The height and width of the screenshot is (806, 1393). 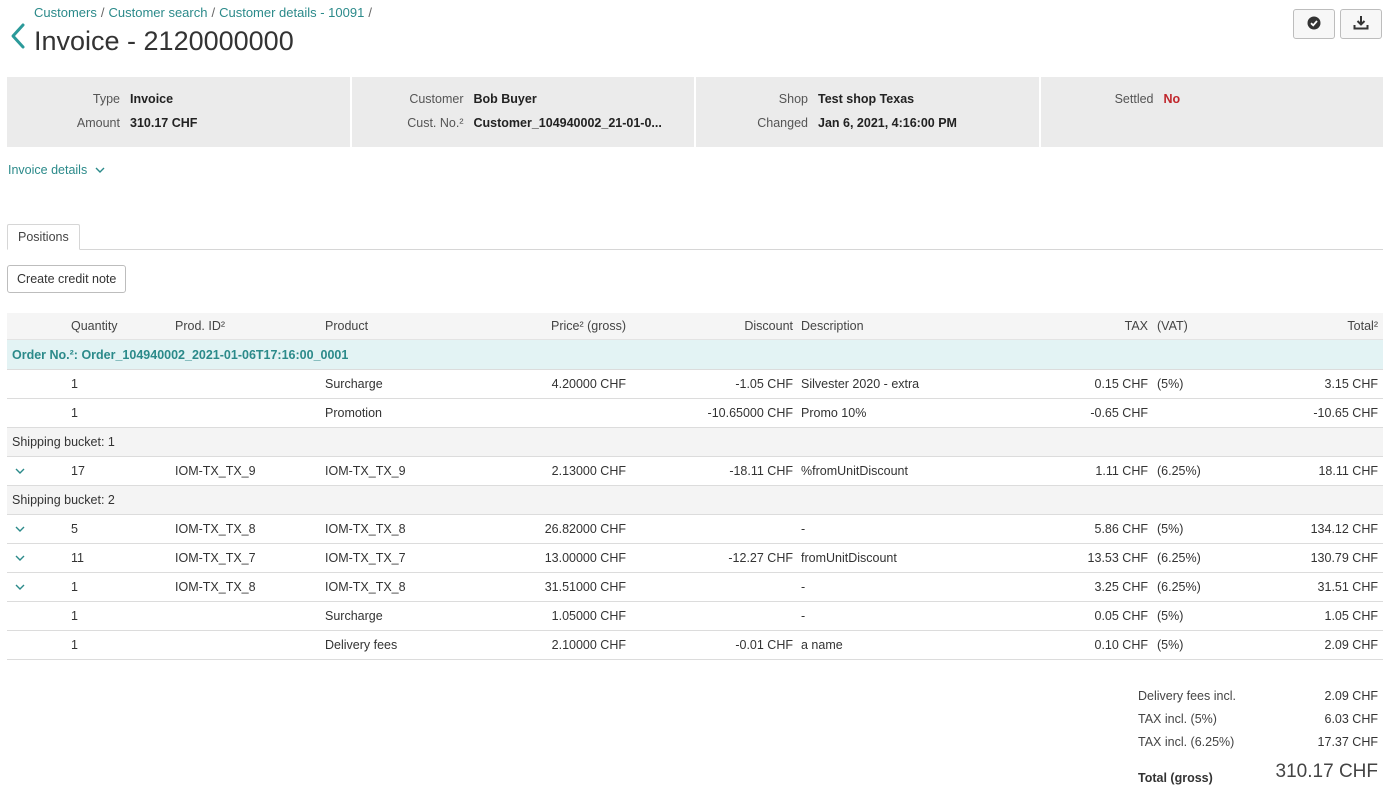 What do you see at coordinates (346, 326) in the screenshot?
I see `header-product: Product` at bounding box center [346, 326].